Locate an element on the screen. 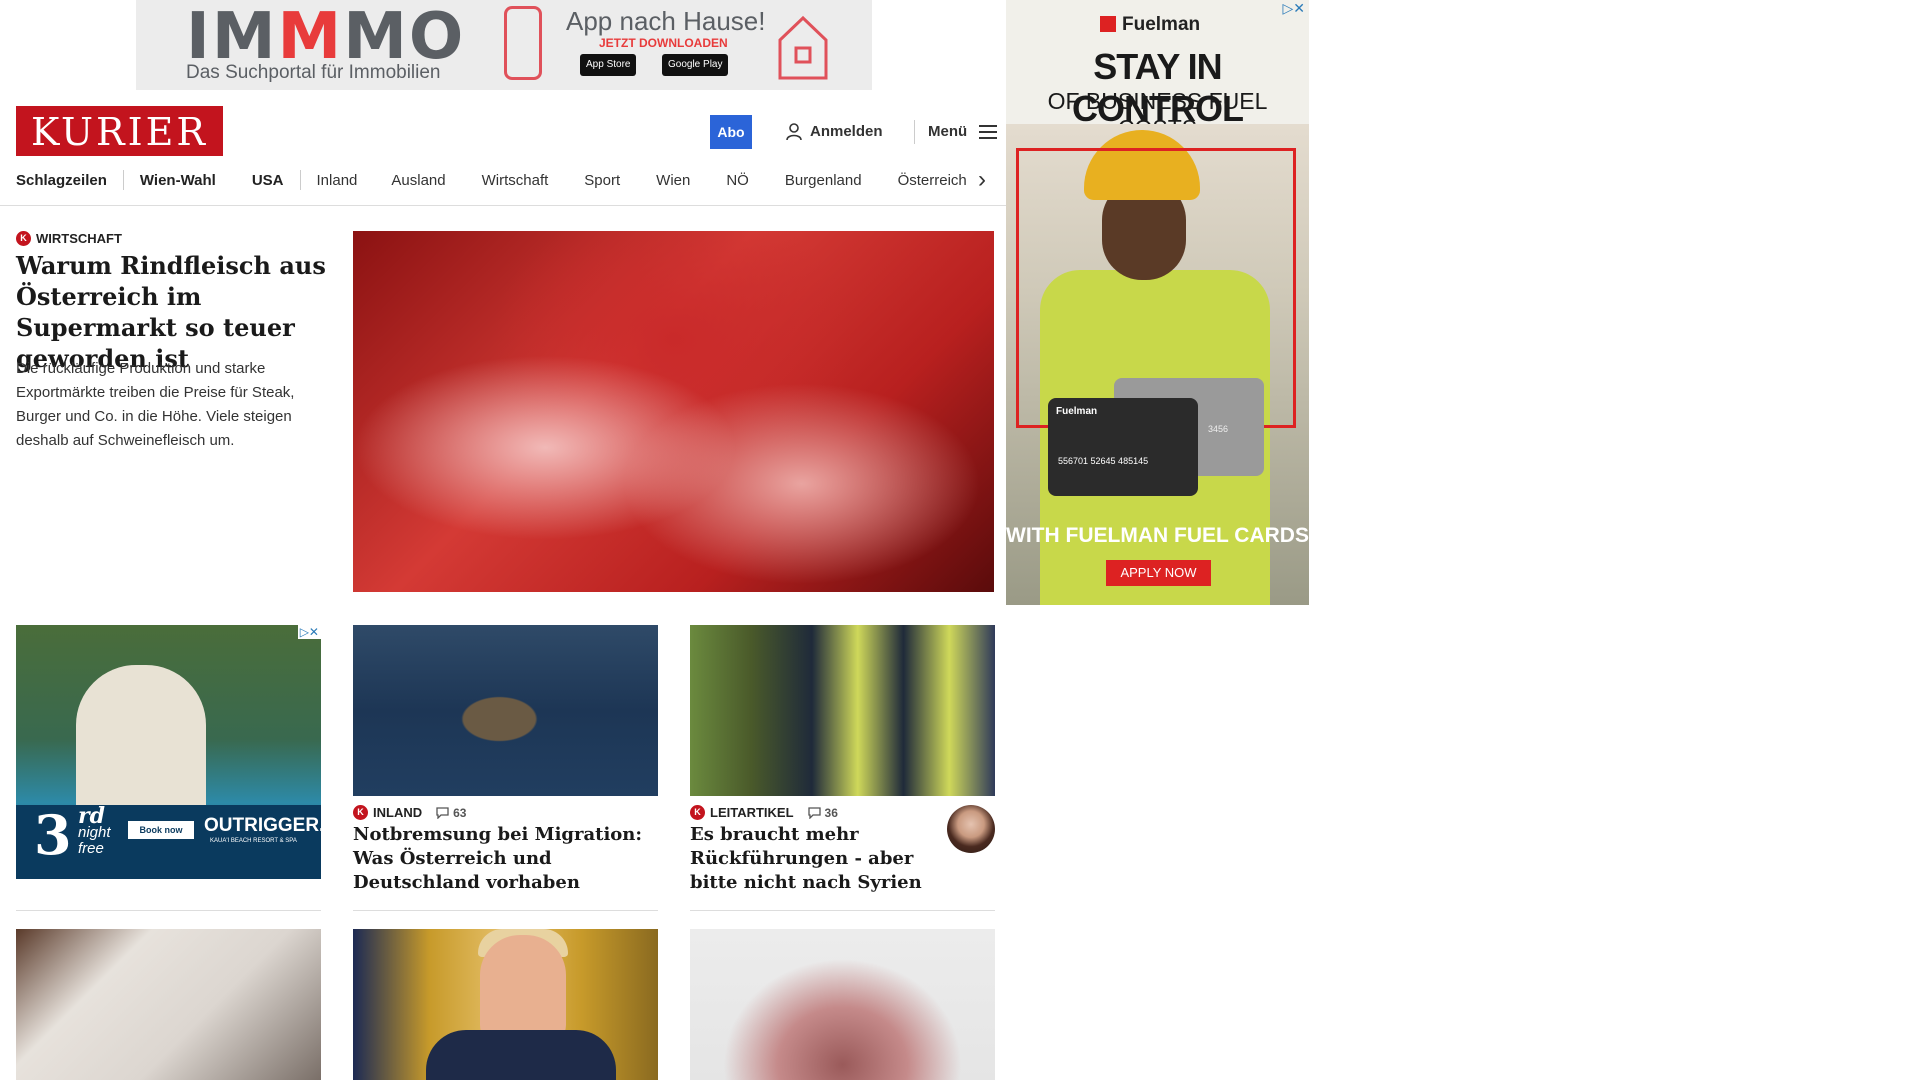 The width and height of the screenshot is (1920, 1080). lead-kicker: K WIRTSCHAFT is located at coordinates (69, 238).